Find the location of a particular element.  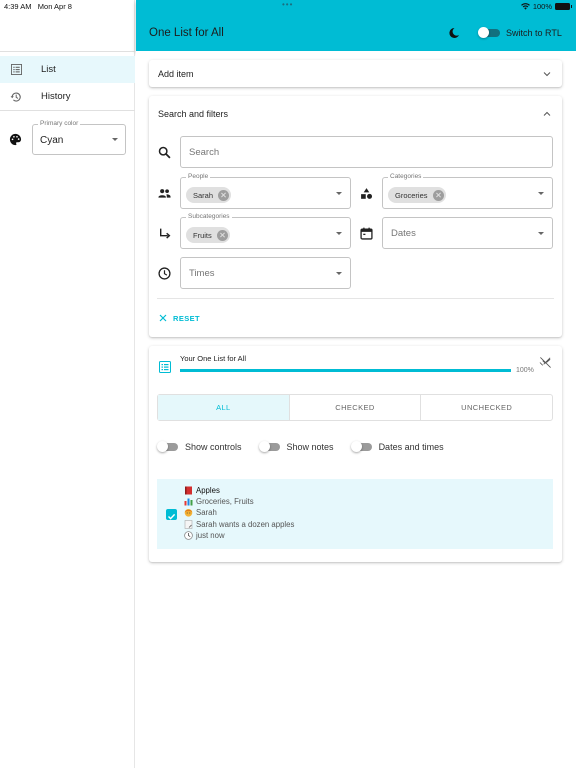

wifi-icon is located at coordinates (525, 6).